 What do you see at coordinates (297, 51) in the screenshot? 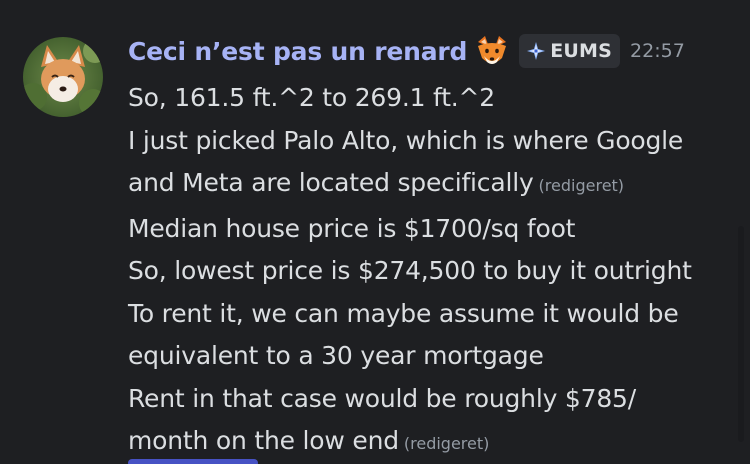
I see `author-name: Ceci n’est pas un renard` at bounding box center [297, 51].